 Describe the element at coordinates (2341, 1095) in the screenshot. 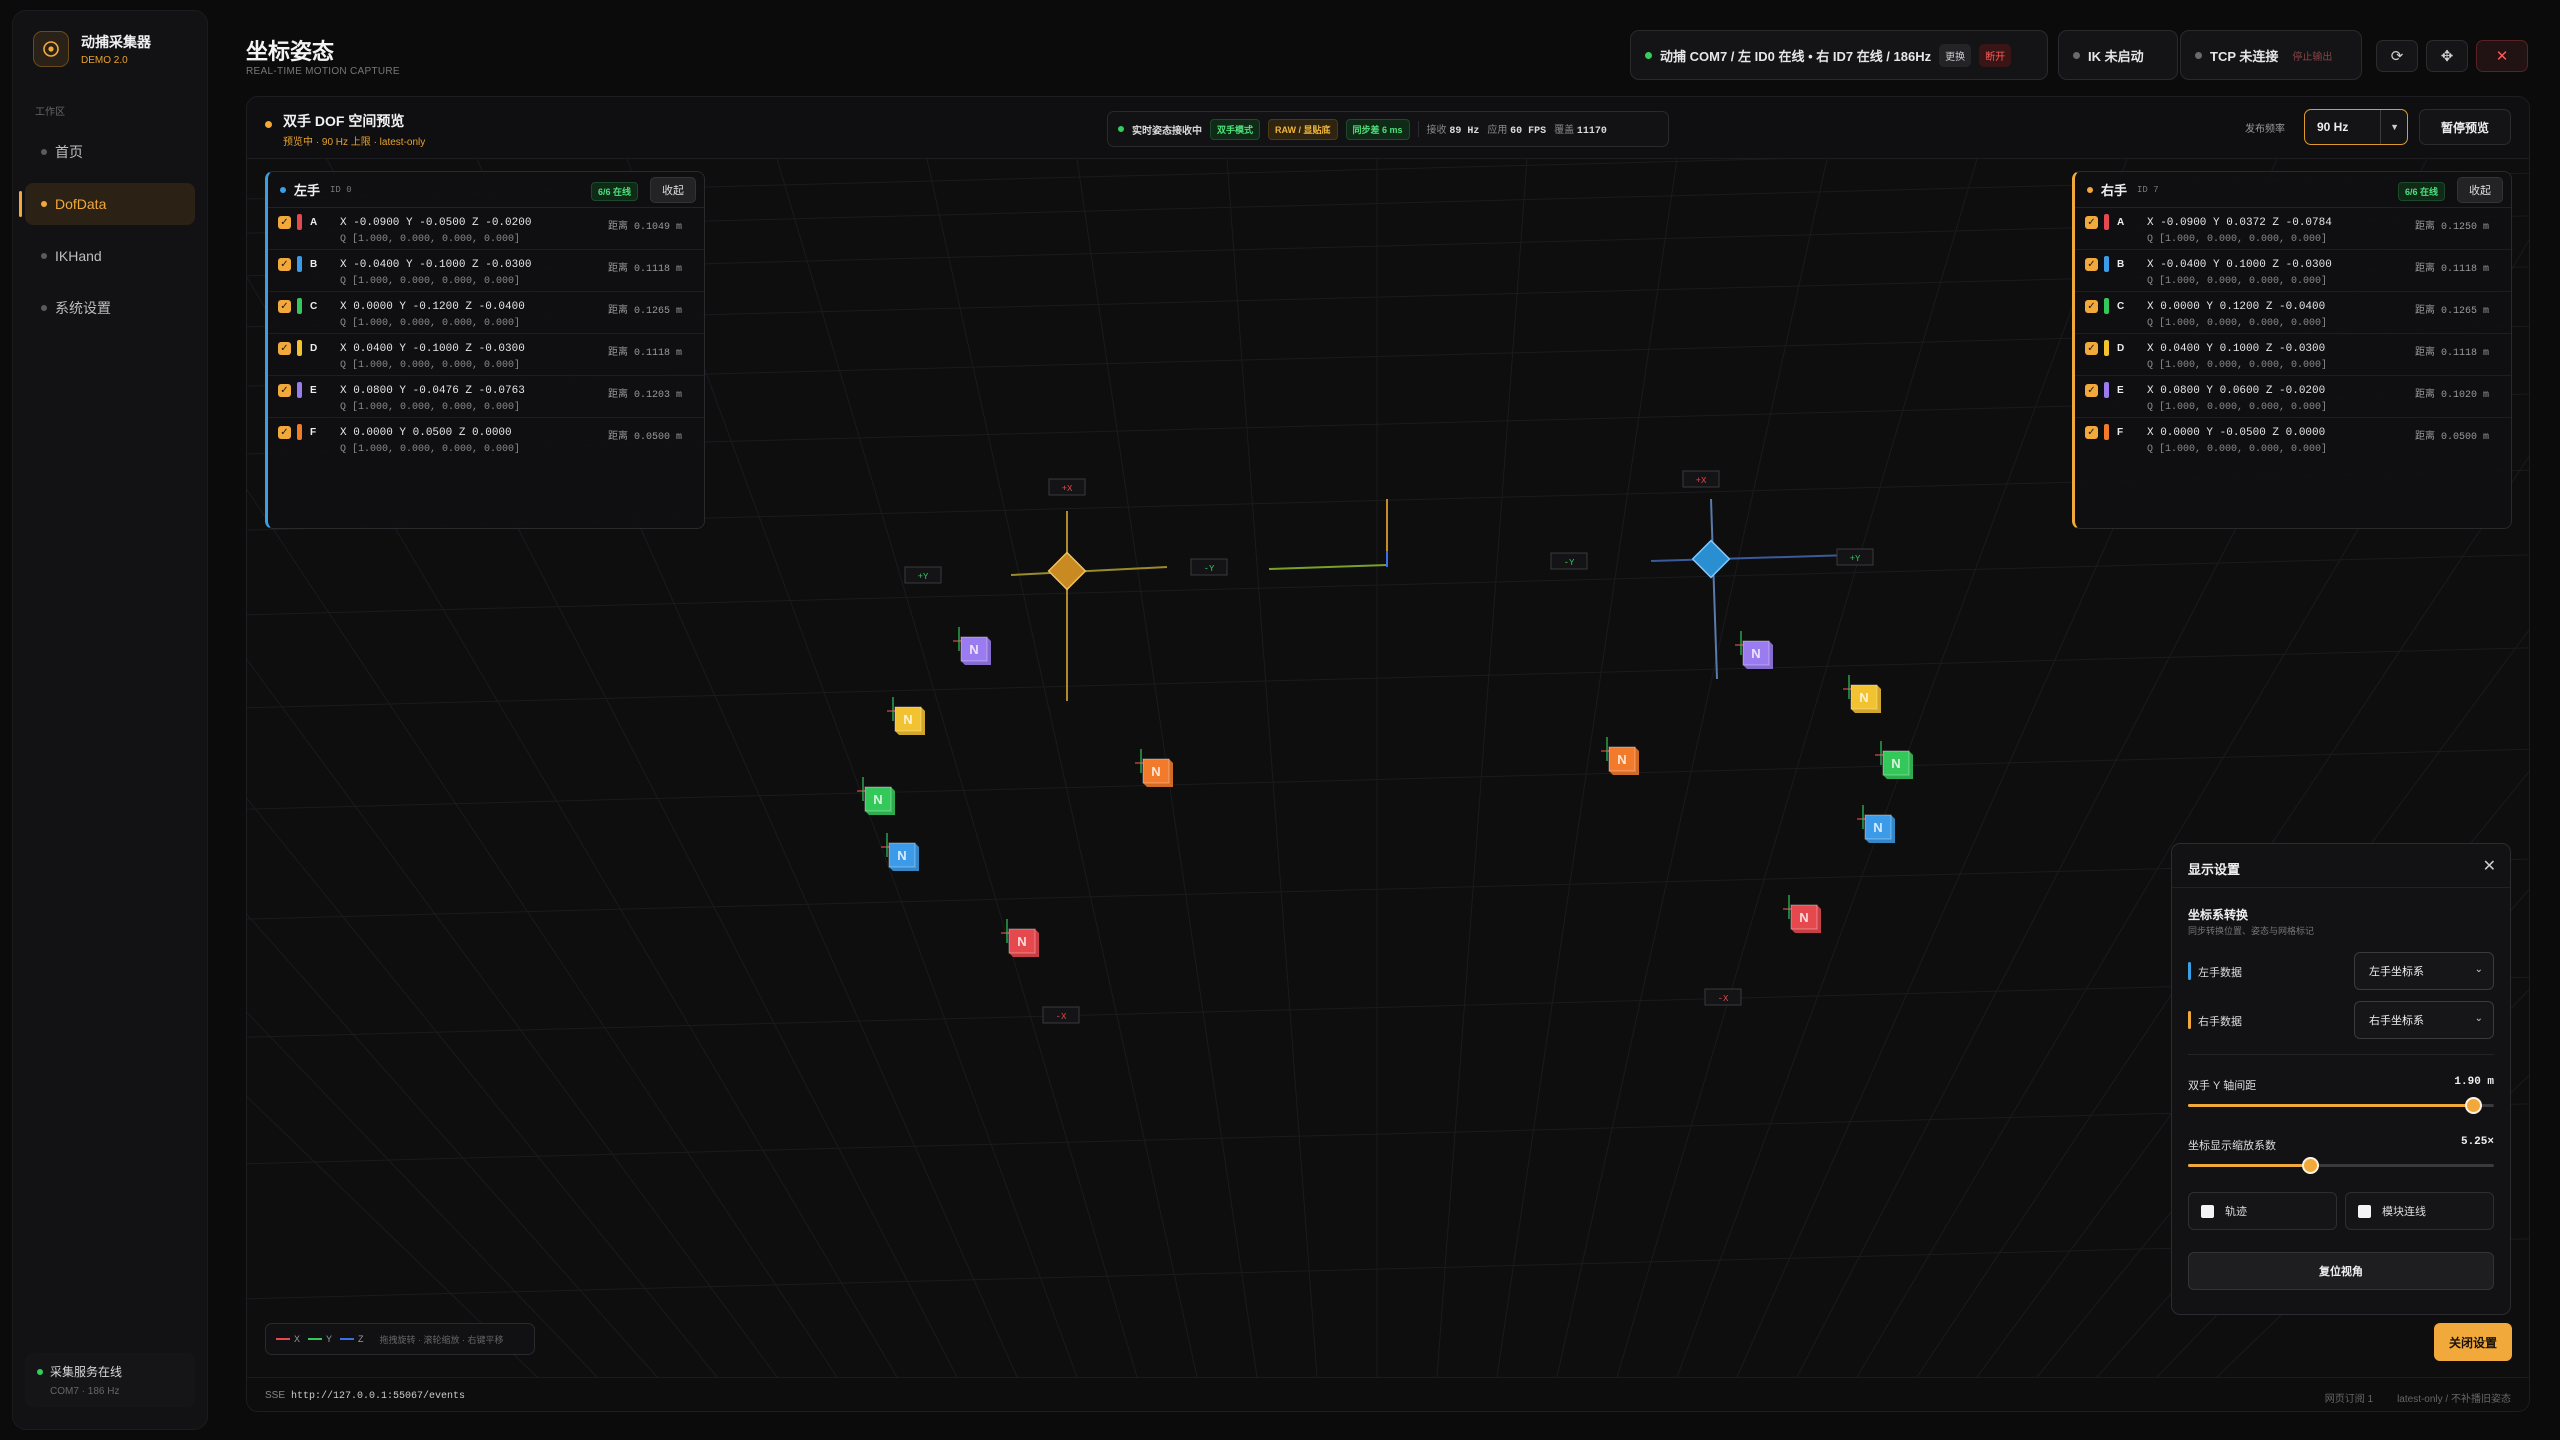

I see `spacing-slider: 双手 Y 轴间距 1.90 m` at that location.